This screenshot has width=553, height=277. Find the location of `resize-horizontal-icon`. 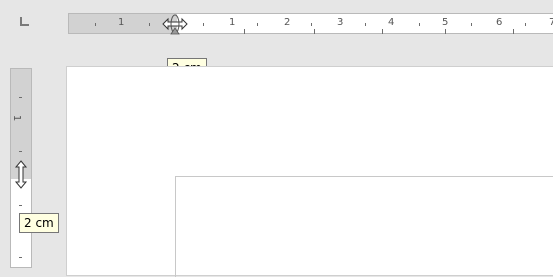

resize-horizontal-icon is located at coordinates (175, 24).